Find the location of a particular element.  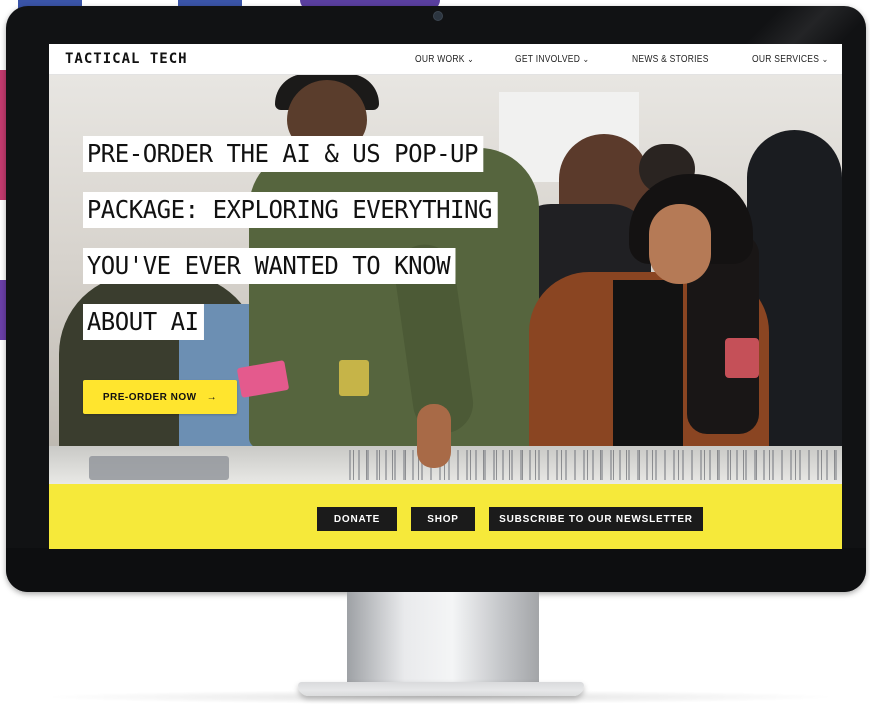

monitor-stand is located at coordinates (443, 638).